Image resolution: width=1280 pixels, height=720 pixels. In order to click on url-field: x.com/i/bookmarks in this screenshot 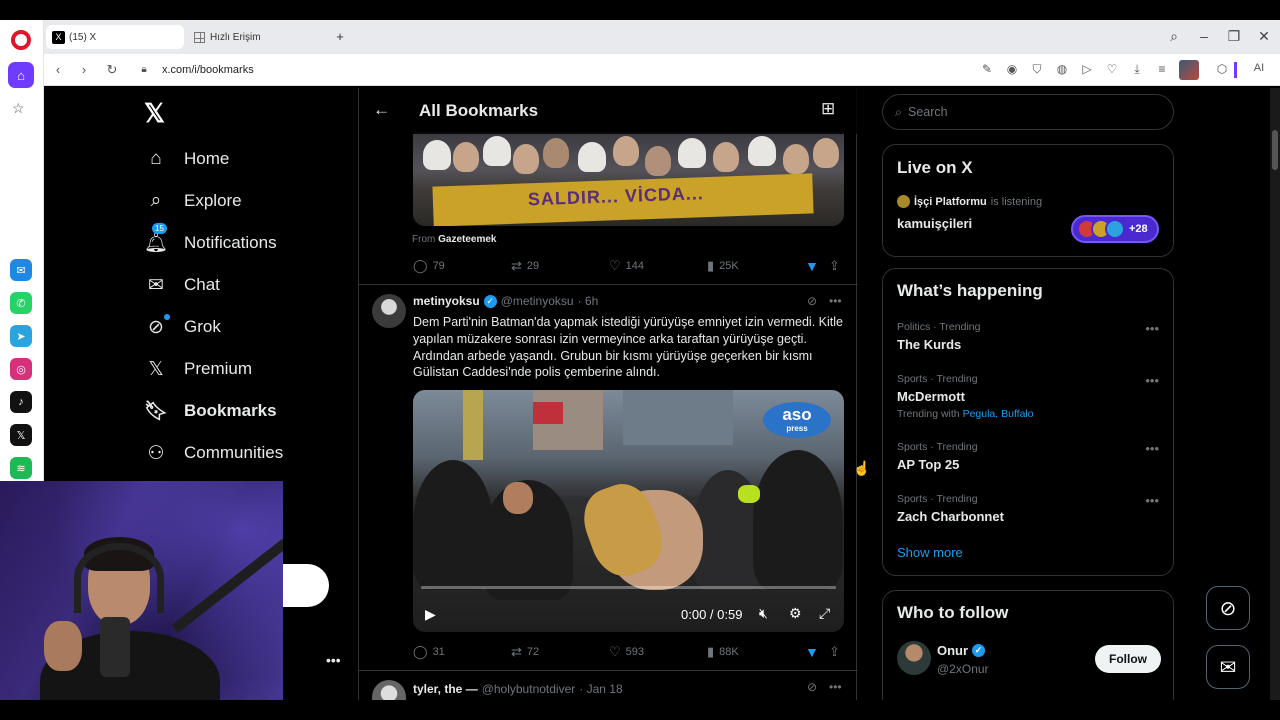, I will do `click(208, 70)`.